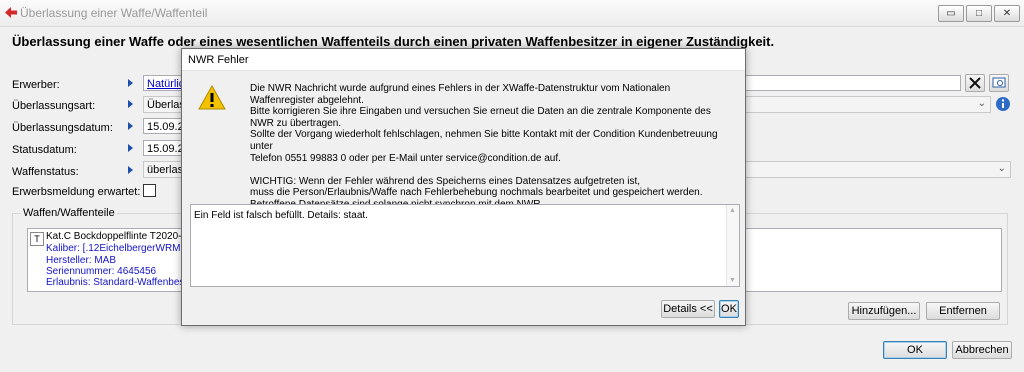 The height and width of the screenshot is (372, 1024). I want to click on window-titlebar: Überlassung einer Waffe/Waffenteil ▭ □ ✕, so click(512, 13).